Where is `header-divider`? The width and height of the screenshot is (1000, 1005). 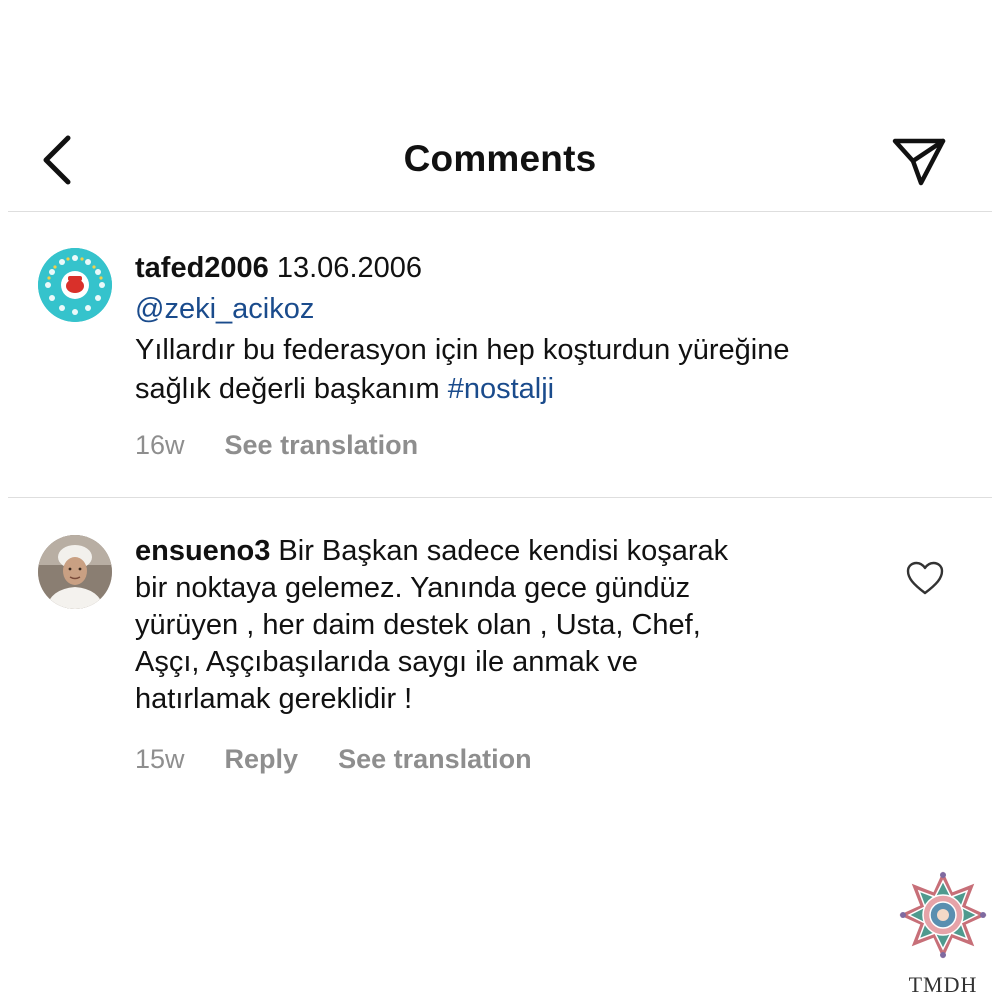 header-divider is located at coordinates (500, 211).